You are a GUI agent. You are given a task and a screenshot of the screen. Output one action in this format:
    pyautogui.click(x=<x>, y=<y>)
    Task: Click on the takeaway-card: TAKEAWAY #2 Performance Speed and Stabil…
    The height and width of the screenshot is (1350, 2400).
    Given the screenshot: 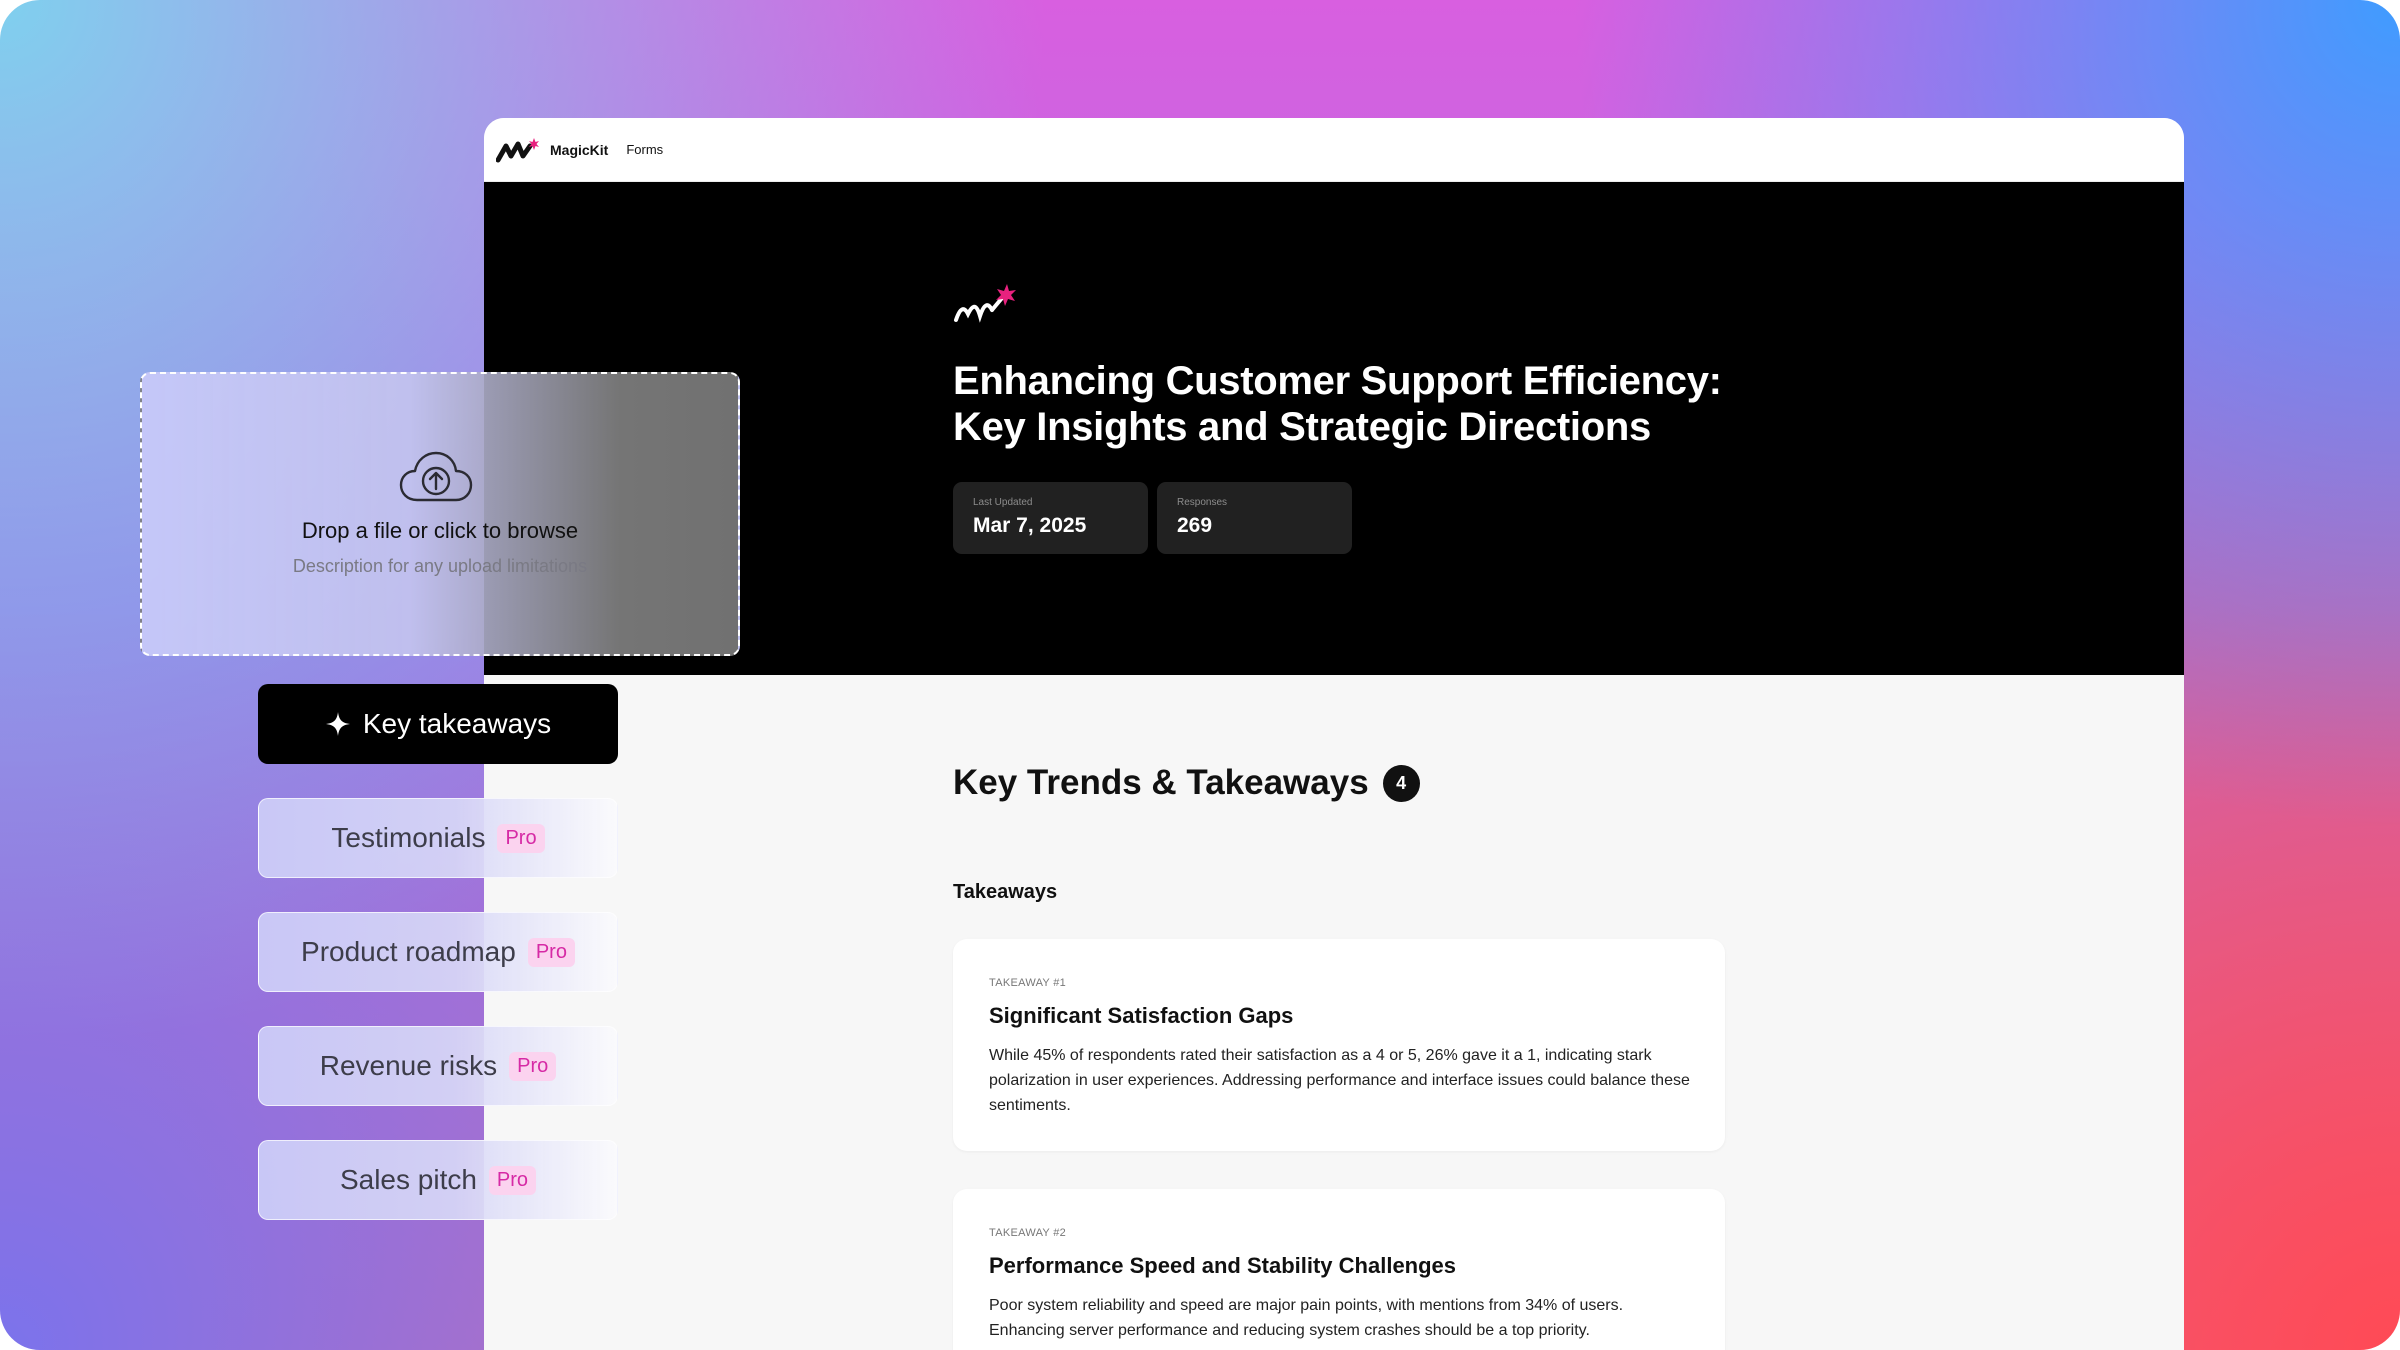 What is the action you would take?
    pyautogui.click(x=1339, y=1269)
    